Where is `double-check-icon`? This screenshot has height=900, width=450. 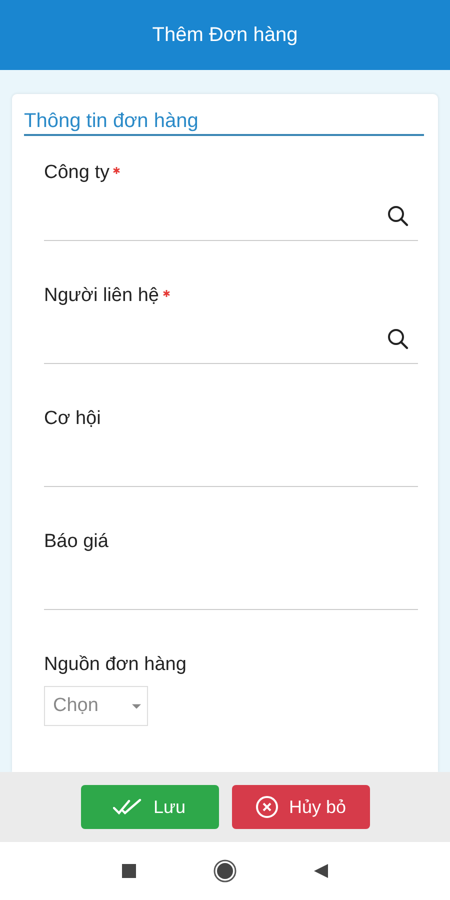
double-check-icon is located at coordinates (128, 807).